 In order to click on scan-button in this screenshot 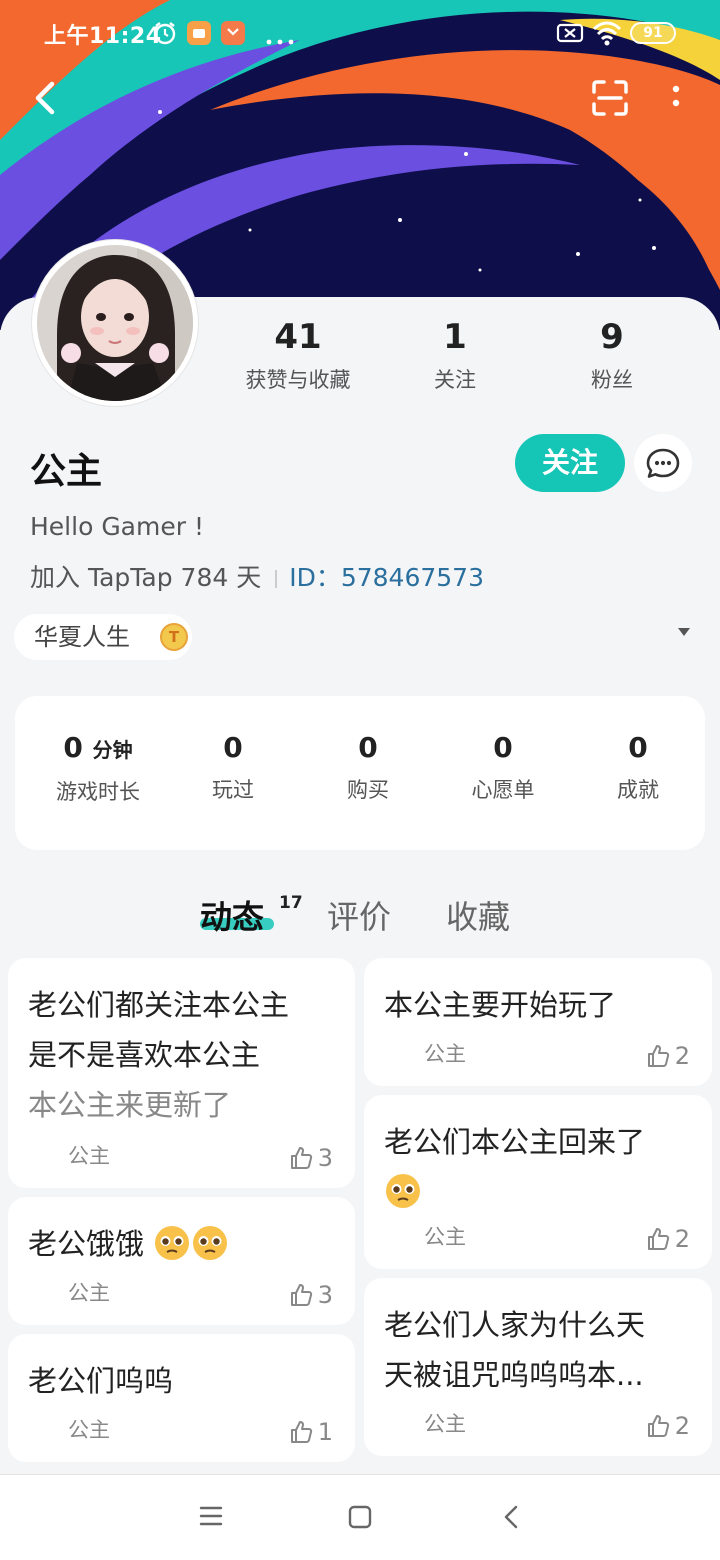, I will do `click(610, 100)`.